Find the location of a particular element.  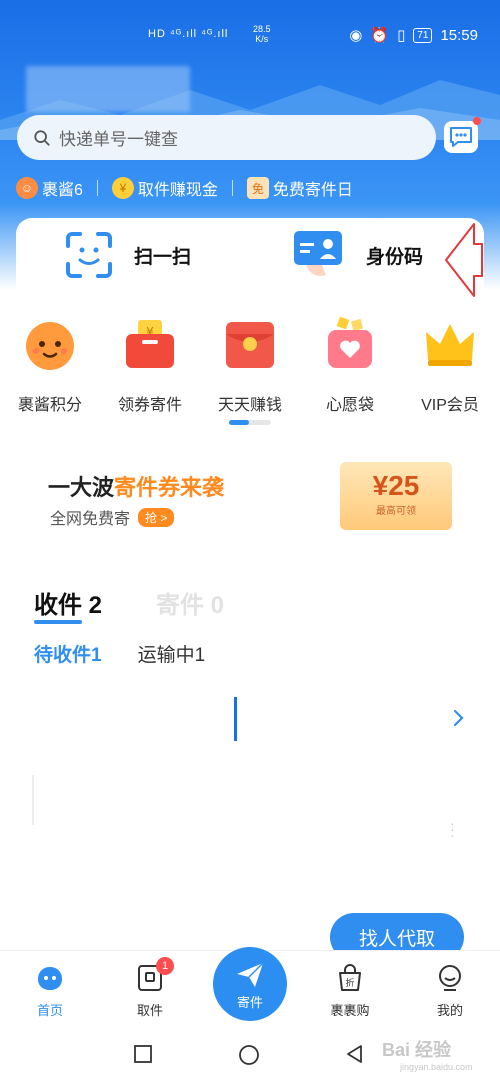

red-packet-icon is located at coordinates (250, 345).